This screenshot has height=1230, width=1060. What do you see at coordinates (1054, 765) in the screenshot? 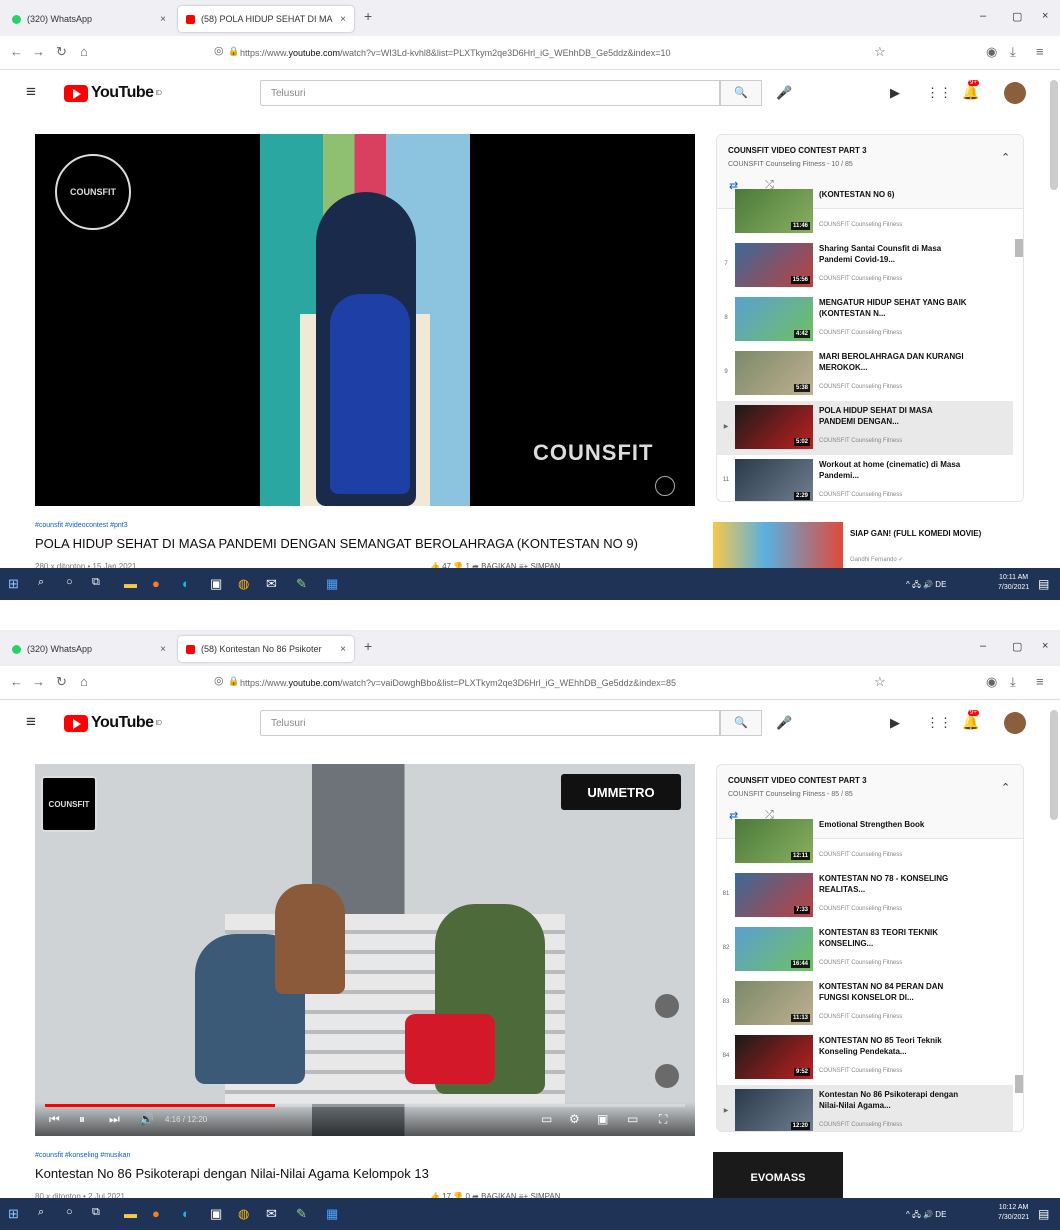
I see `page-scrollbar` at bounding box center [1054, 765].